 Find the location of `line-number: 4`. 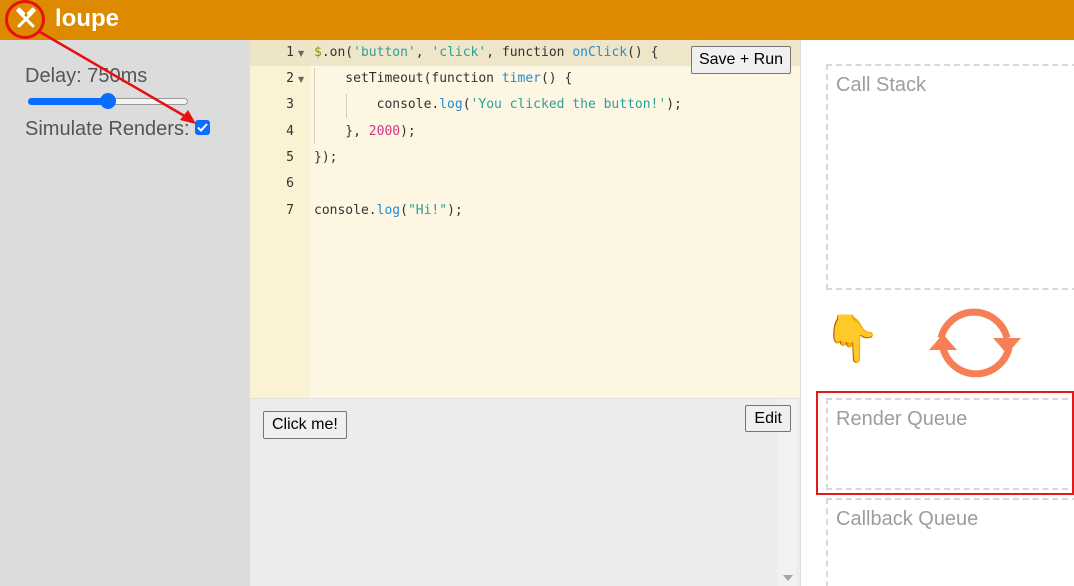

line-number: 4 is located at coordinates (290, 131).